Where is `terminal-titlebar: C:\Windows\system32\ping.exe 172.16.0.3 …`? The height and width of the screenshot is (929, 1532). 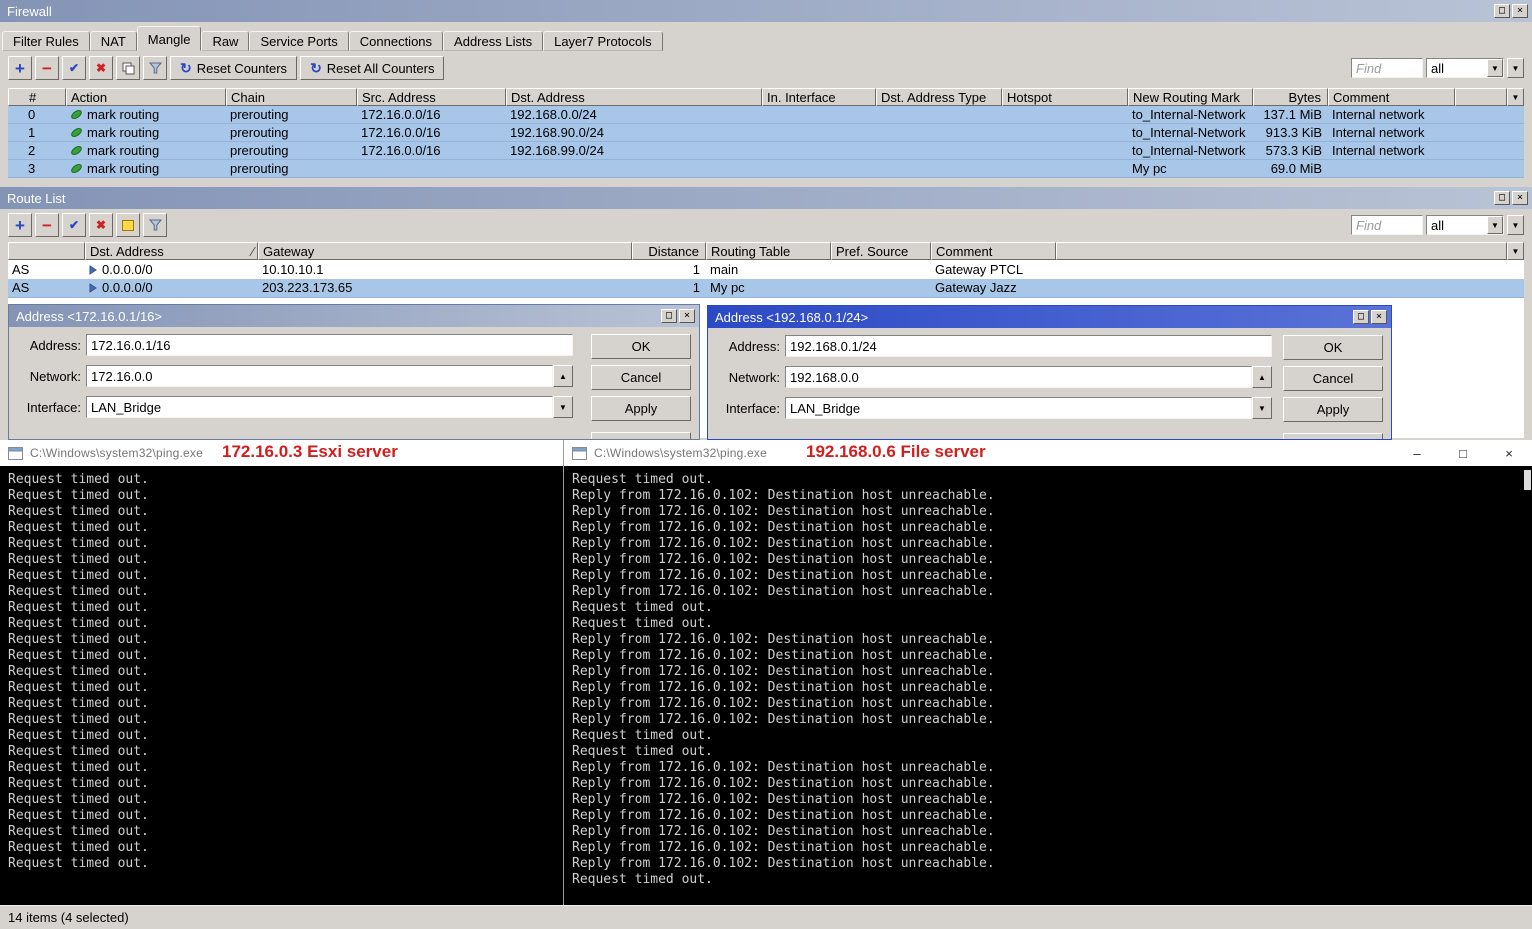 terminal-titlebar: C:\Windows\system32\ping.exe 172.16.0.3 … is located at coordinates (281, 453).